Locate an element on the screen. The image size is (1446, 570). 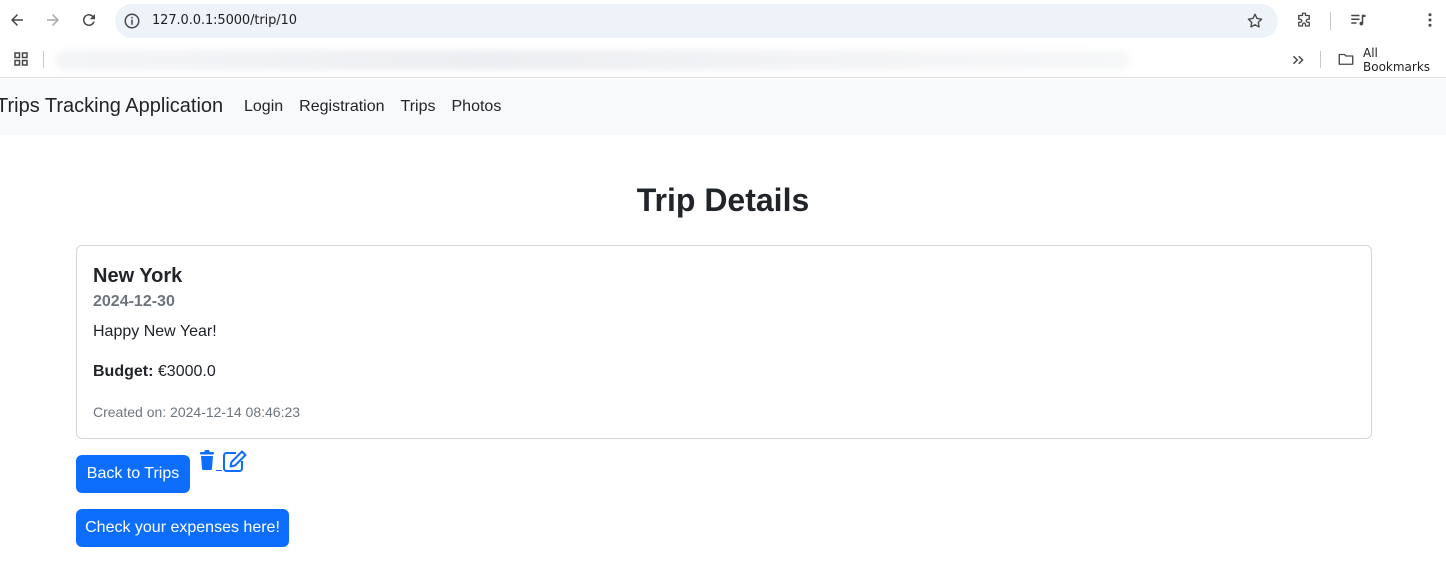
check-expenses-button: Check your expenses here! is located at coordinates (182, 528).